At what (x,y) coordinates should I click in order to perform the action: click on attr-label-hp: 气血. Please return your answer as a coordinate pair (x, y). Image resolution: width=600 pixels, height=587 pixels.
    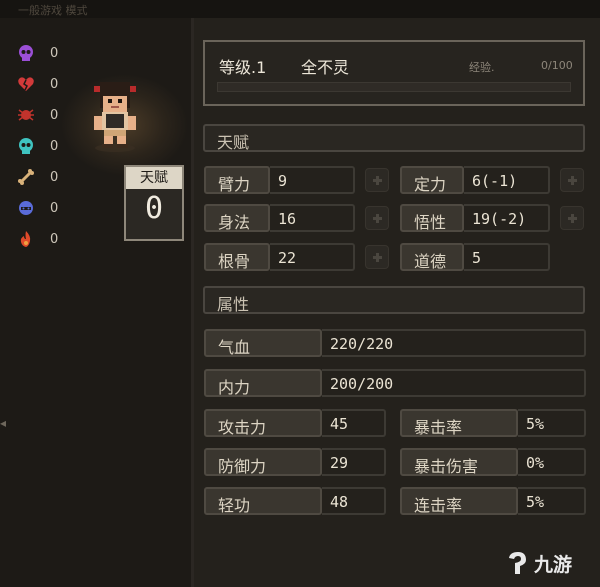
    Looking at the image, I should click on (263, 343).